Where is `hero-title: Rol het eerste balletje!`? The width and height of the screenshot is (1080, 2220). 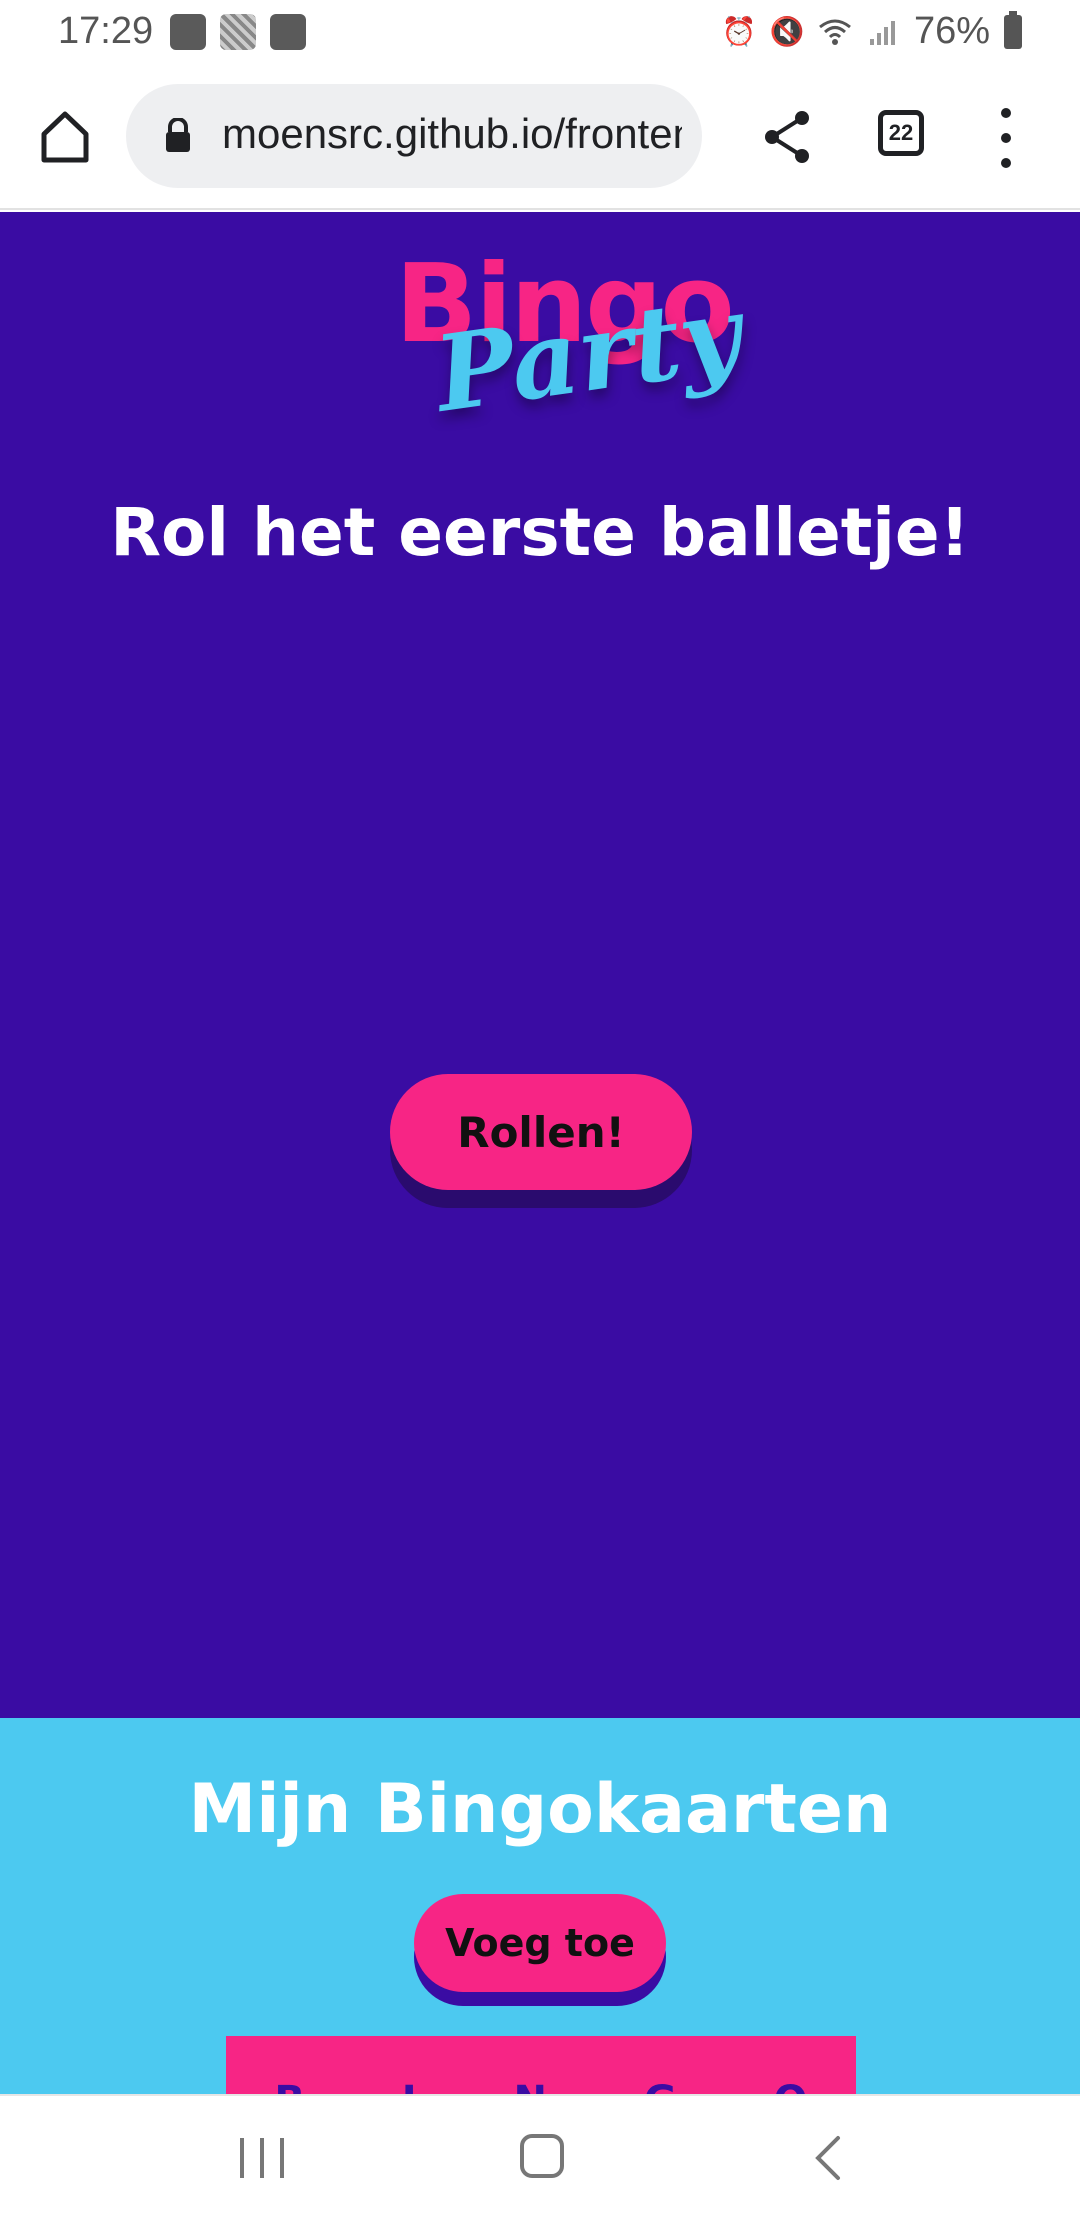 hero-title: Rol het eerste balletje! is located at coordinates (540, 532).